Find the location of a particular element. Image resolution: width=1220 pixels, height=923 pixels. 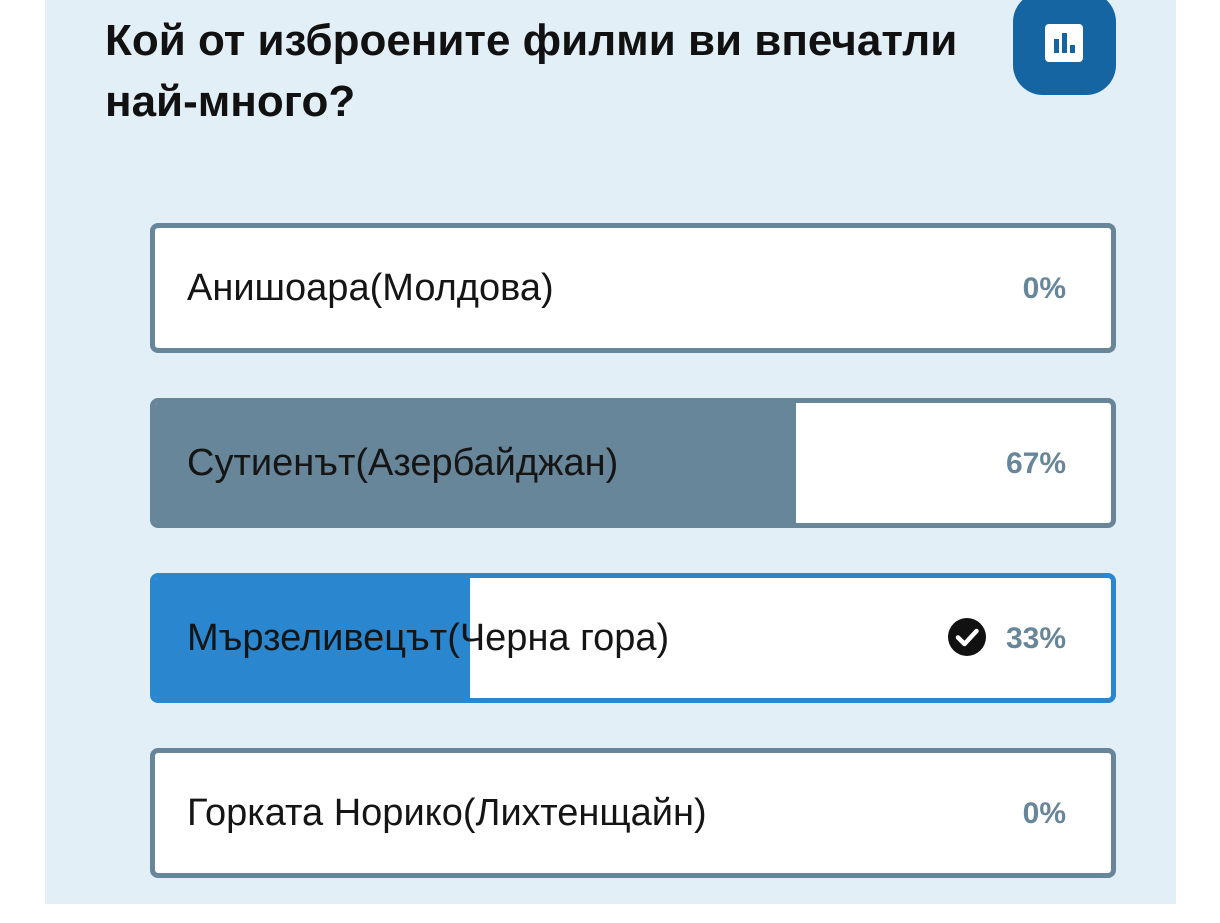

poll-option: Сутиенът(Азербайджан) 67% is located at coordinates (633, 463).